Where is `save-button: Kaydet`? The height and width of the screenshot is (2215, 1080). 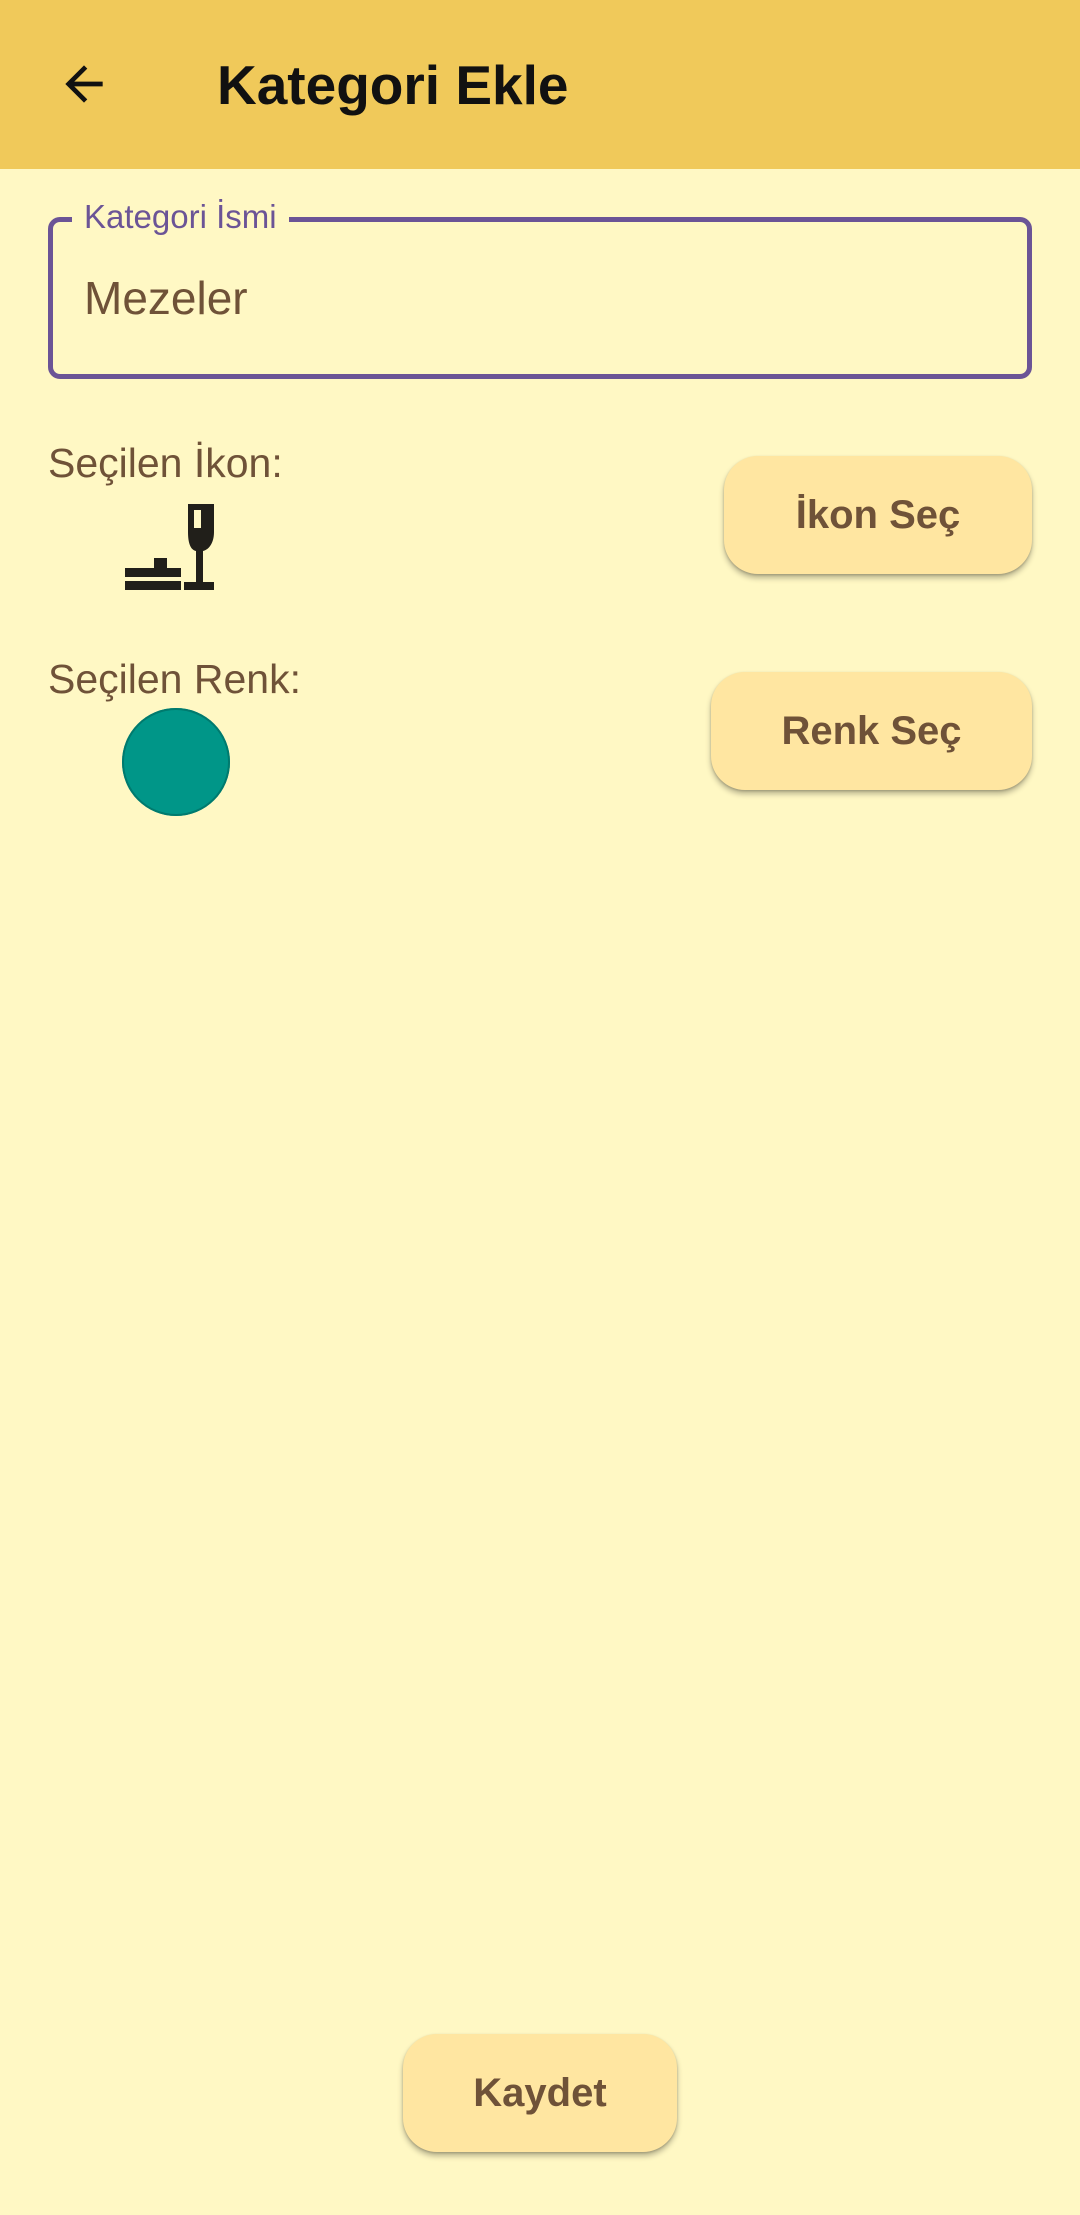 save-button: Kaydet is located at coordinates (540, 2093).